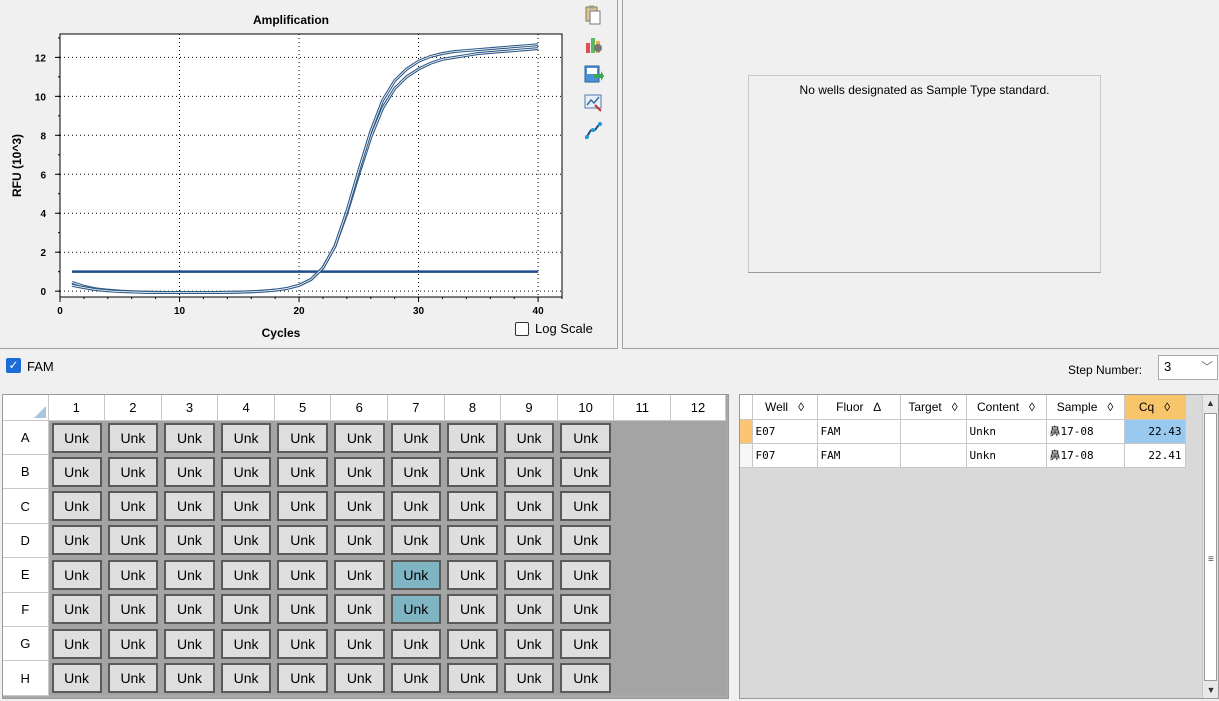 The height and width of the screenshot is (701, 1219). I want to click on well-A8: Unk, so click(472, 437).